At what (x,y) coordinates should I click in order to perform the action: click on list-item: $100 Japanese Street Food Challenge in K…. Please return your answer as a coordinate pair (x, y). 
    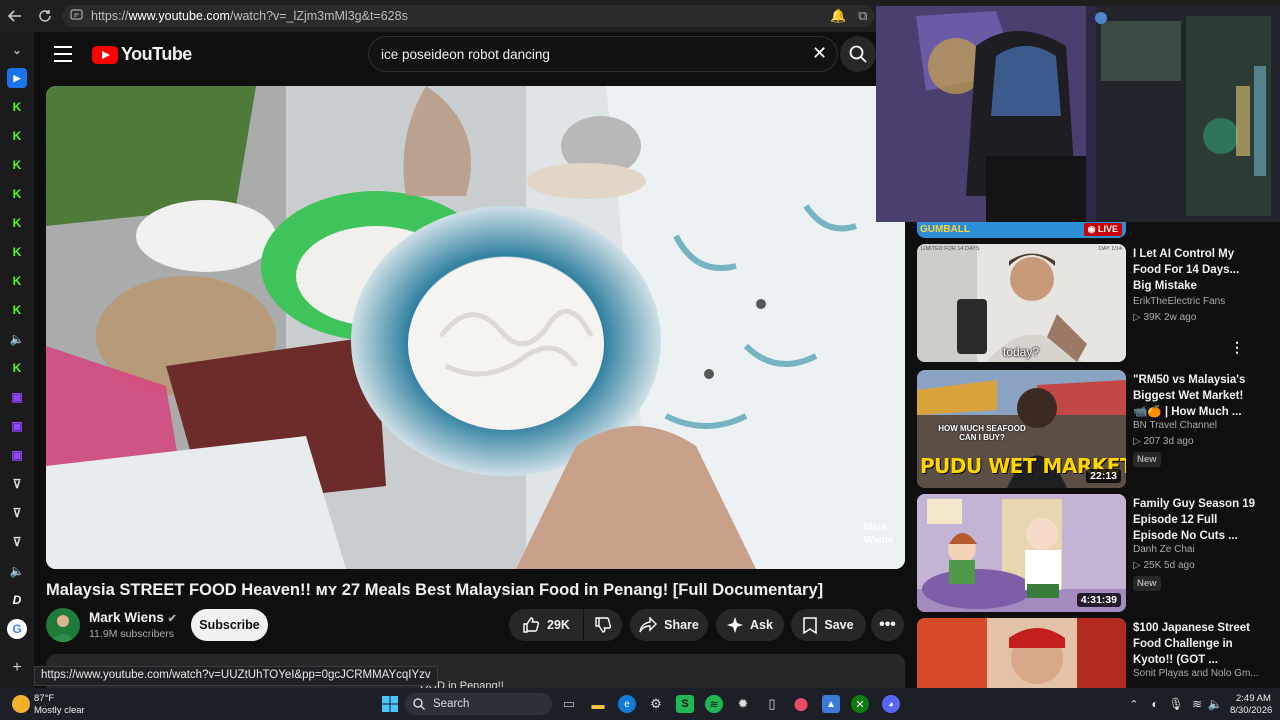
    Looking at the image, I should click on (1092, 653).